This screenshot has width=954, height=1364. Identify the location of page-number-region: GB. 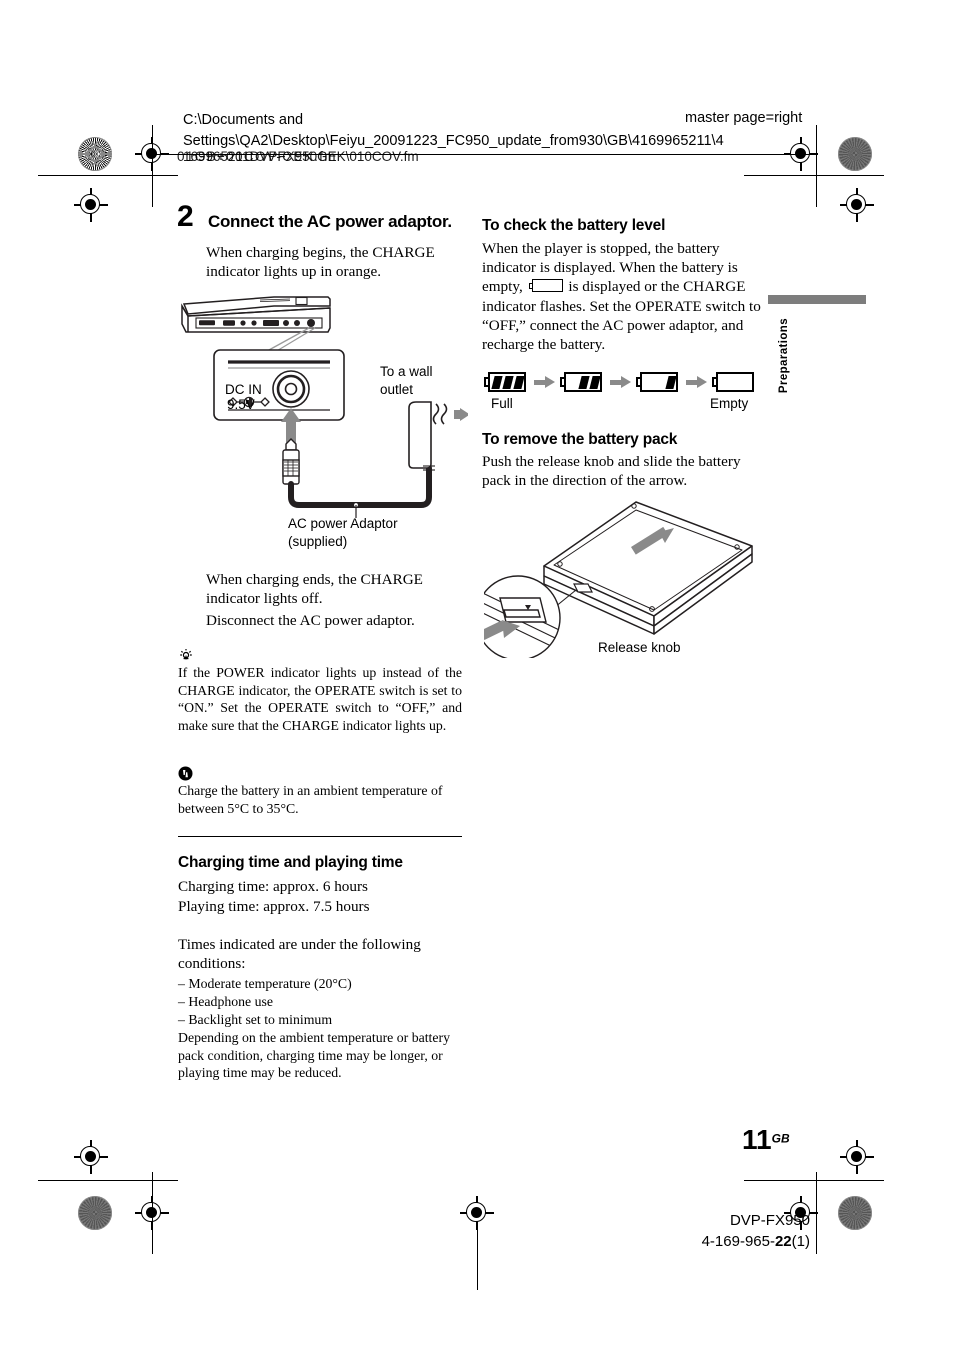
(780, 1138).